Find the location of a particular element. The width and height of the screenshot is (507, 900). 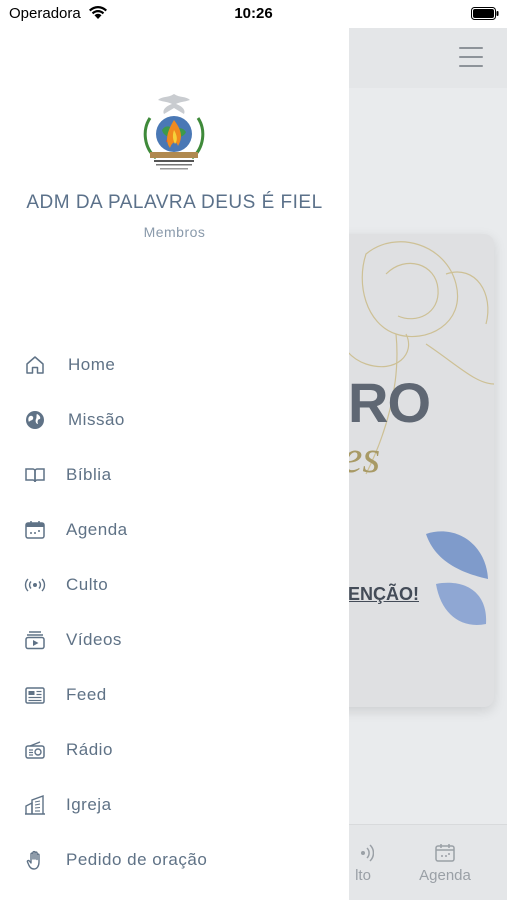

menu-label-igreja: Igreja is located at coordinates (89, 804).